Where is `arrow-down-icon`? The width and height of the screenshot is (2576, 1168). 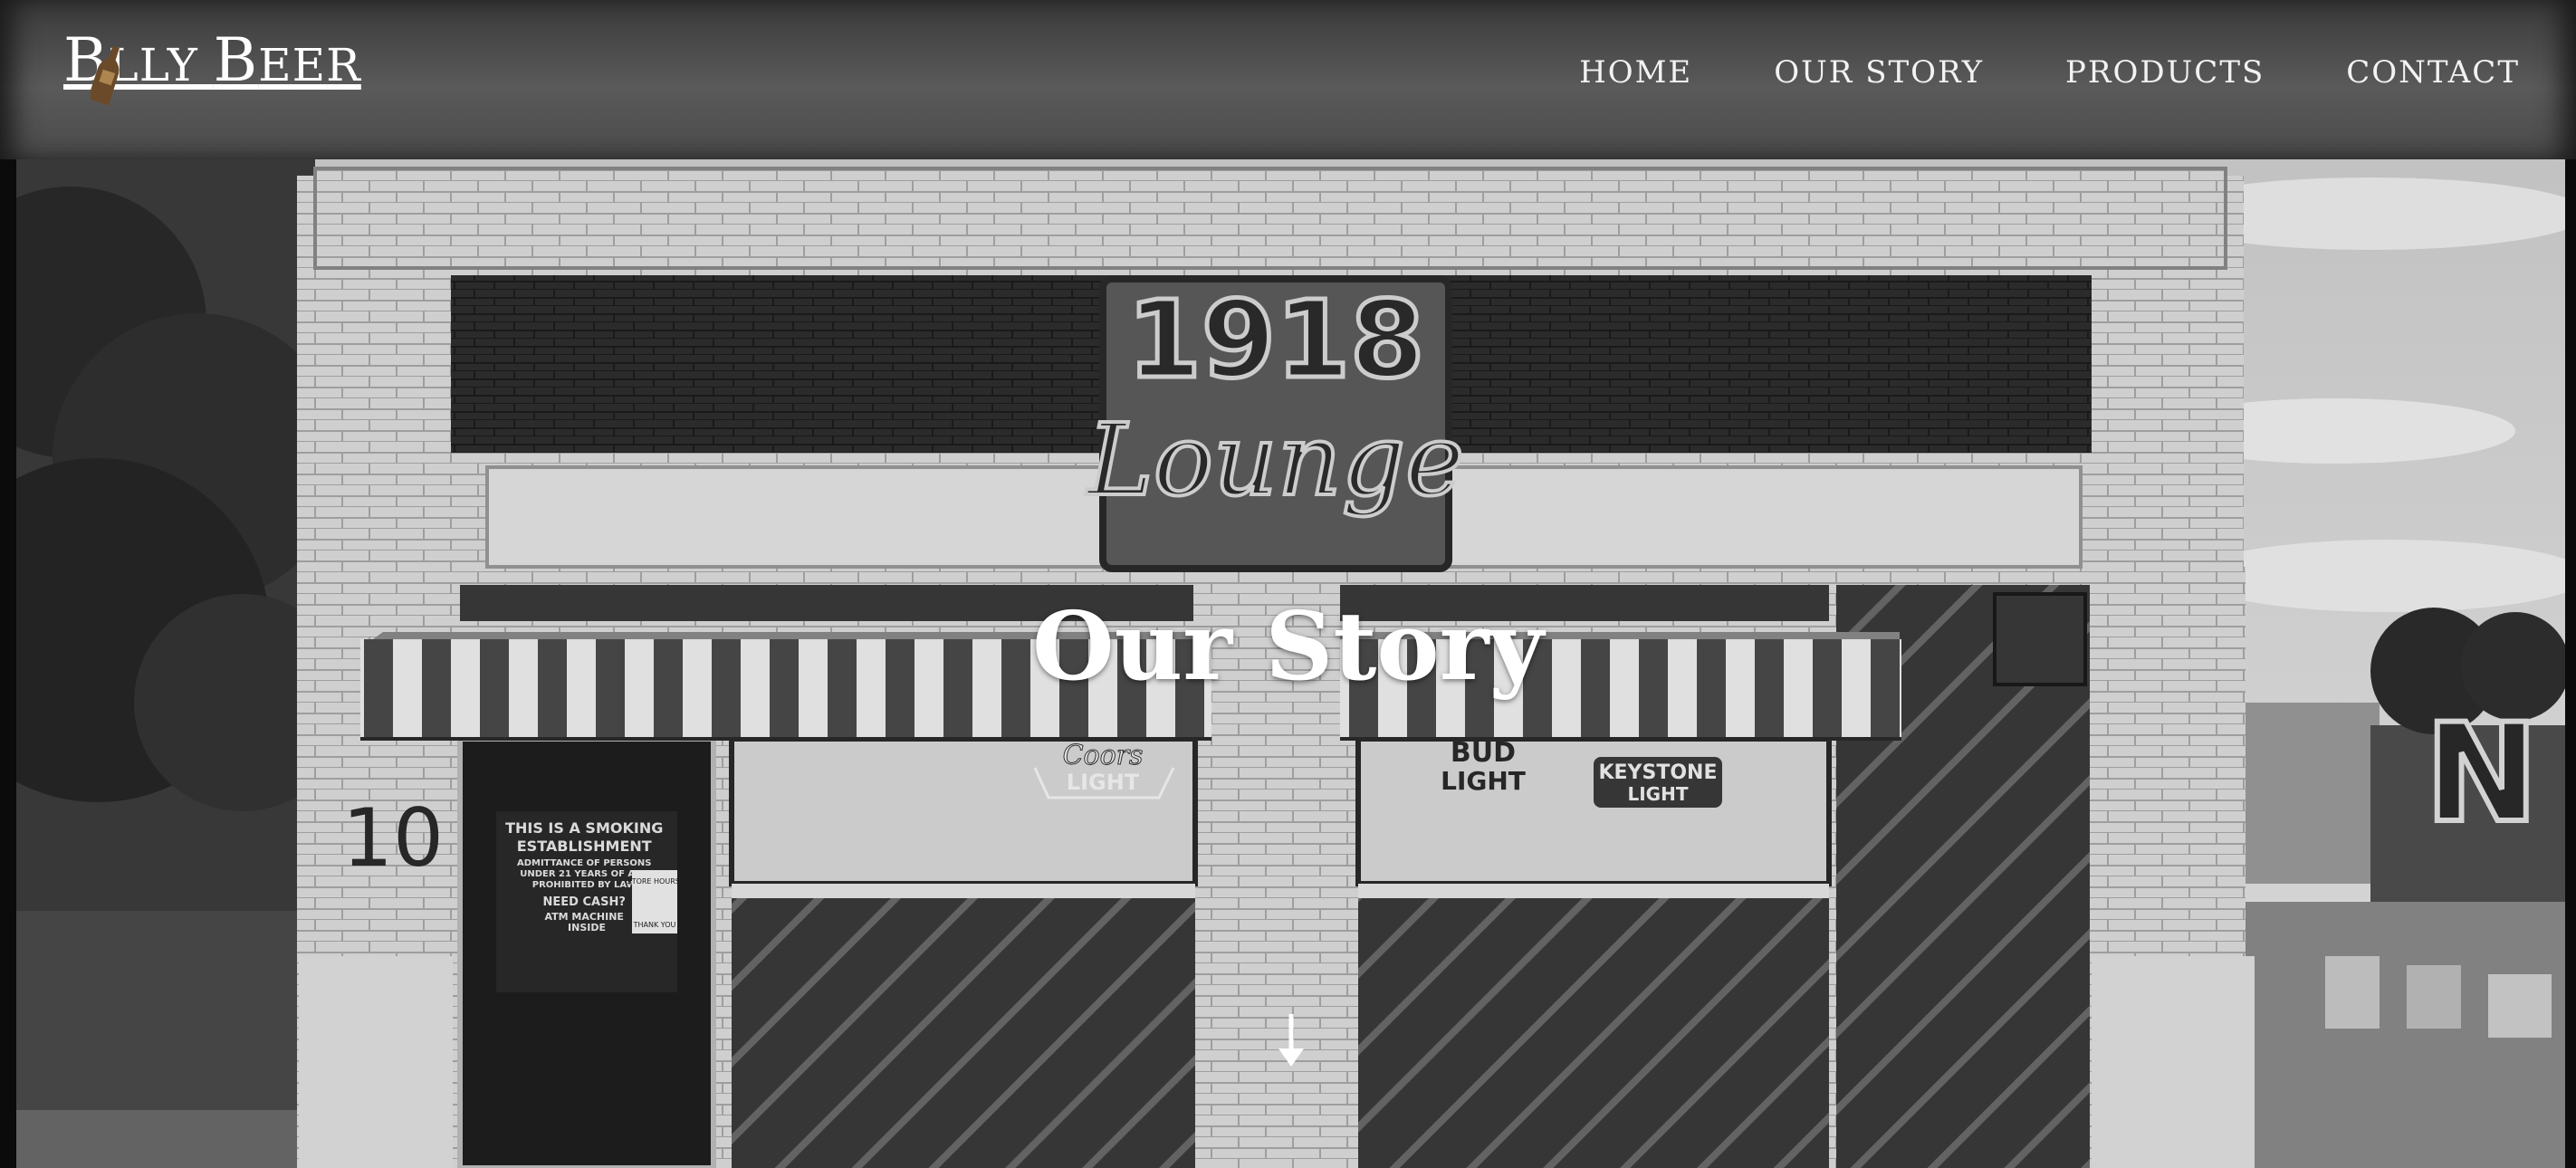
arrow-down-icon is located at coordinates (1291, 1041).